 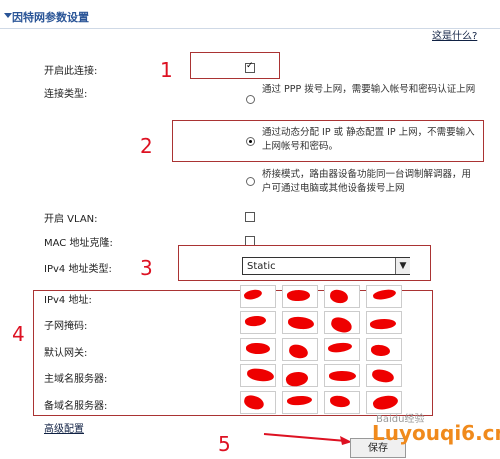 What do you see at coordinates (250, 181) in the screenshot?
I see `radio-bridge` at bounding box center [250, 181].